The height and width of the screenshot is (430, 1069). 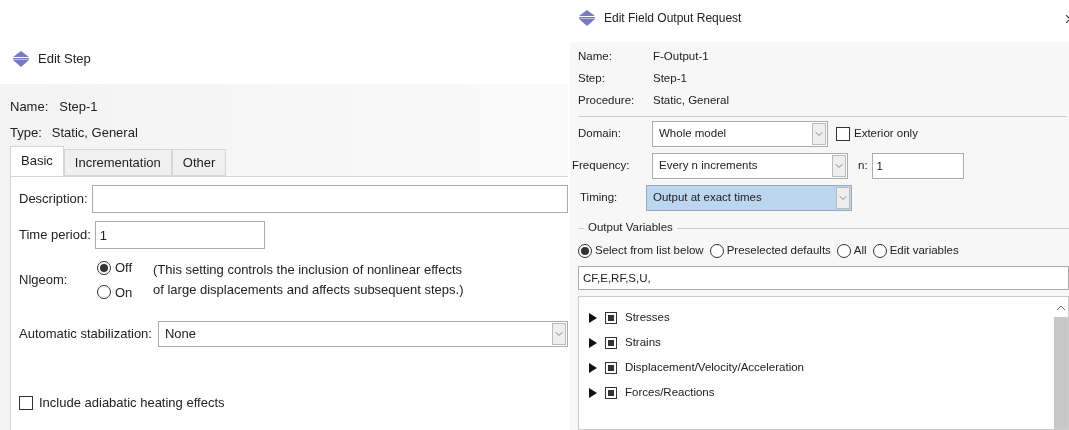 What do you see at coordinates (630, 228) in the screenshot?
I see `group-title: Output Variables` at bounding box center [630, 228].